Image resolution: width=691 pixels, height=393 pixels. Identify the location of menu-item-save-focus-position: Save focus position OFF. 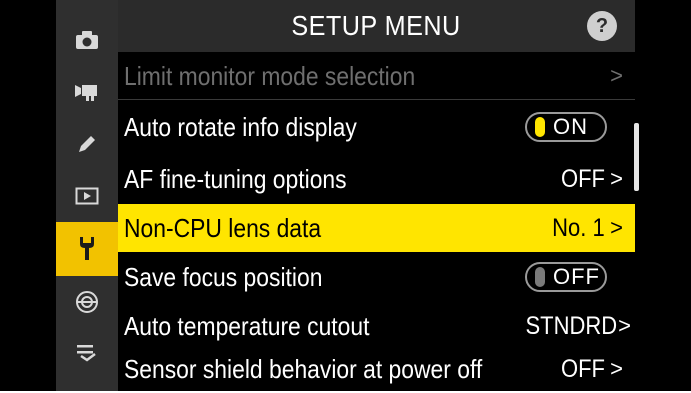
(376, 277).